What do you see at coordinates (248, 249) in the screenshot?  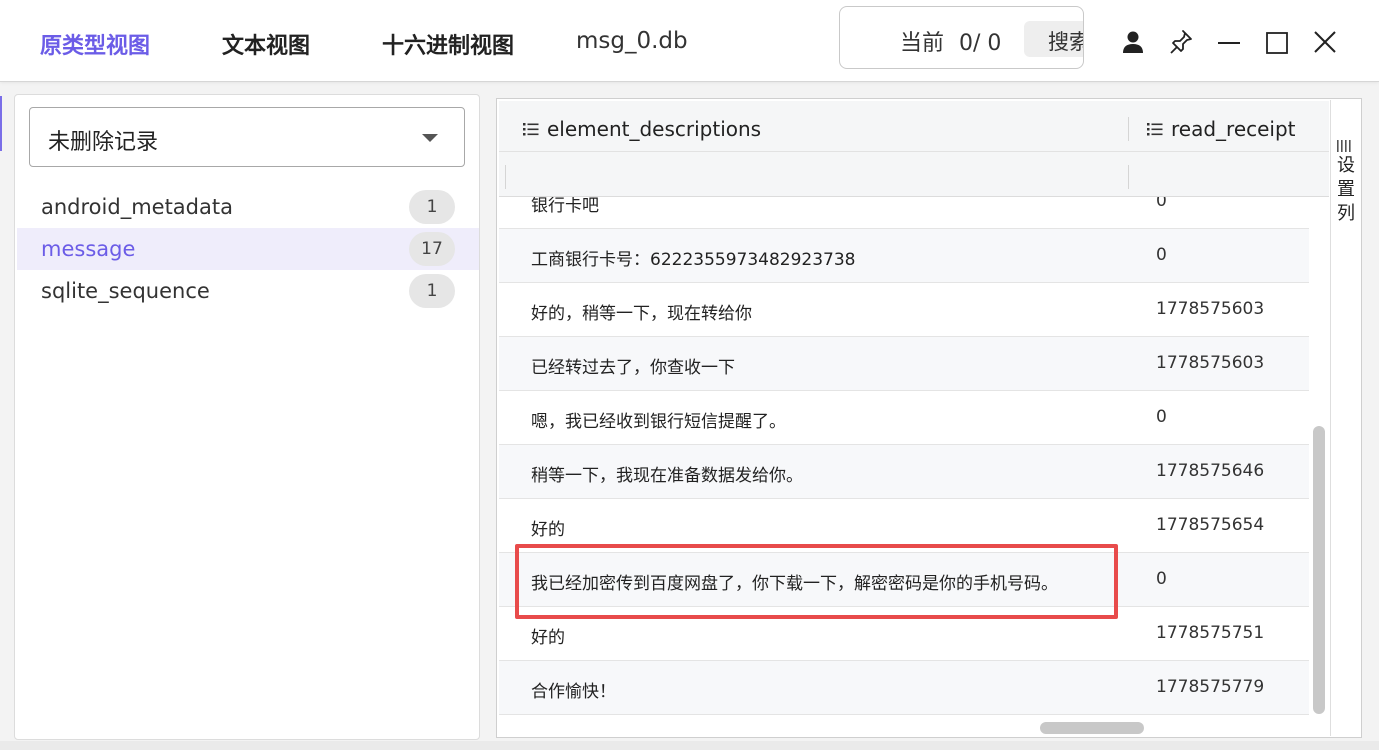 I see `sidebar-item-message: message 17` at bounding box center [248, 249].